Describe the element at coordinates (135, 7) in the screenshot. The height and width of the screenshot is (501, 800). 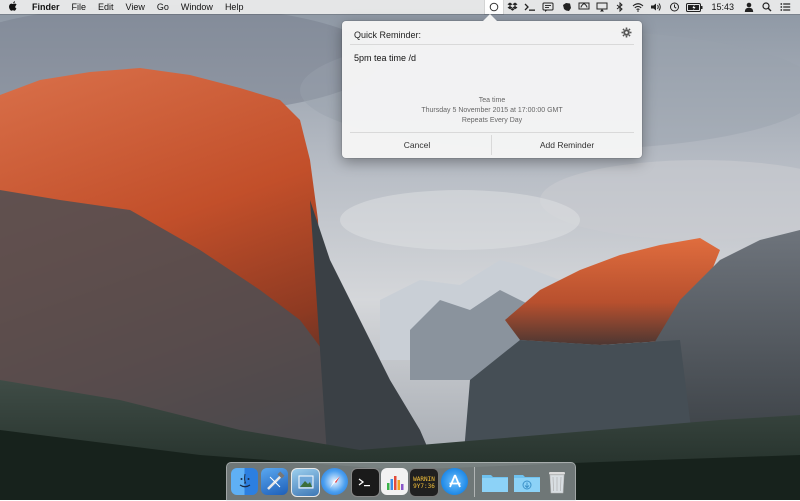
I see `menu-view: View` at that location.